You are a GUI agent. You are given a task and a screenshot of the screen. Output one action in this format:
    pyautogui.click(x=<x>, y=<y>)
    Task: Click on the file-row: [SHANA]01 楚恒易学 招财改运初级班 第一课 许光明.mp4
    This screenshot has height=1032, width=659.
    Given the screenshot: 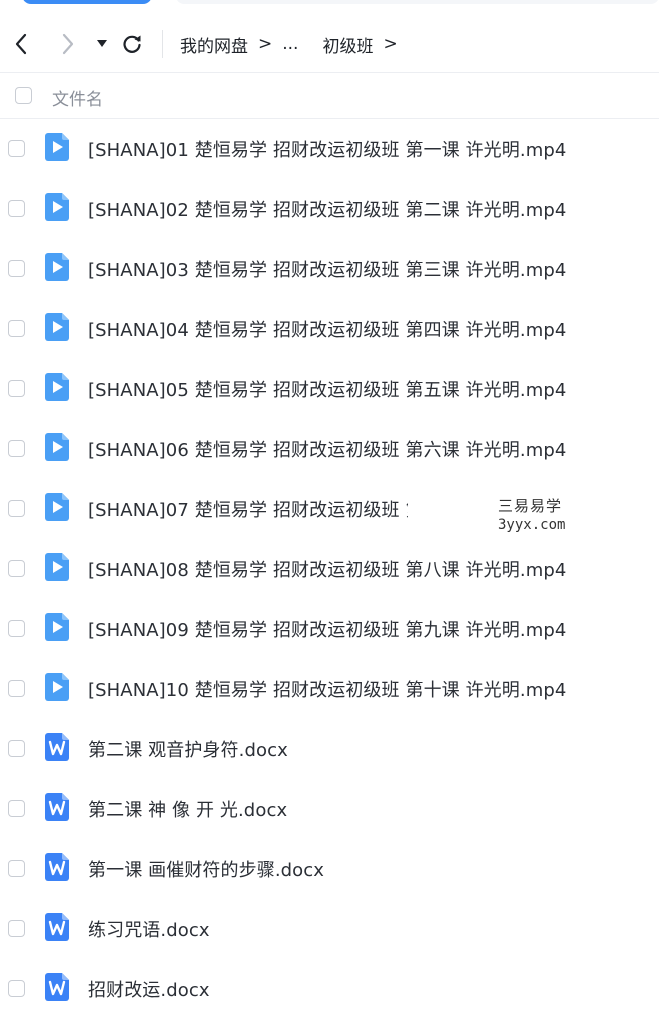 What is the action you would take?
    pyautogui.click(x=329, y=148)
    